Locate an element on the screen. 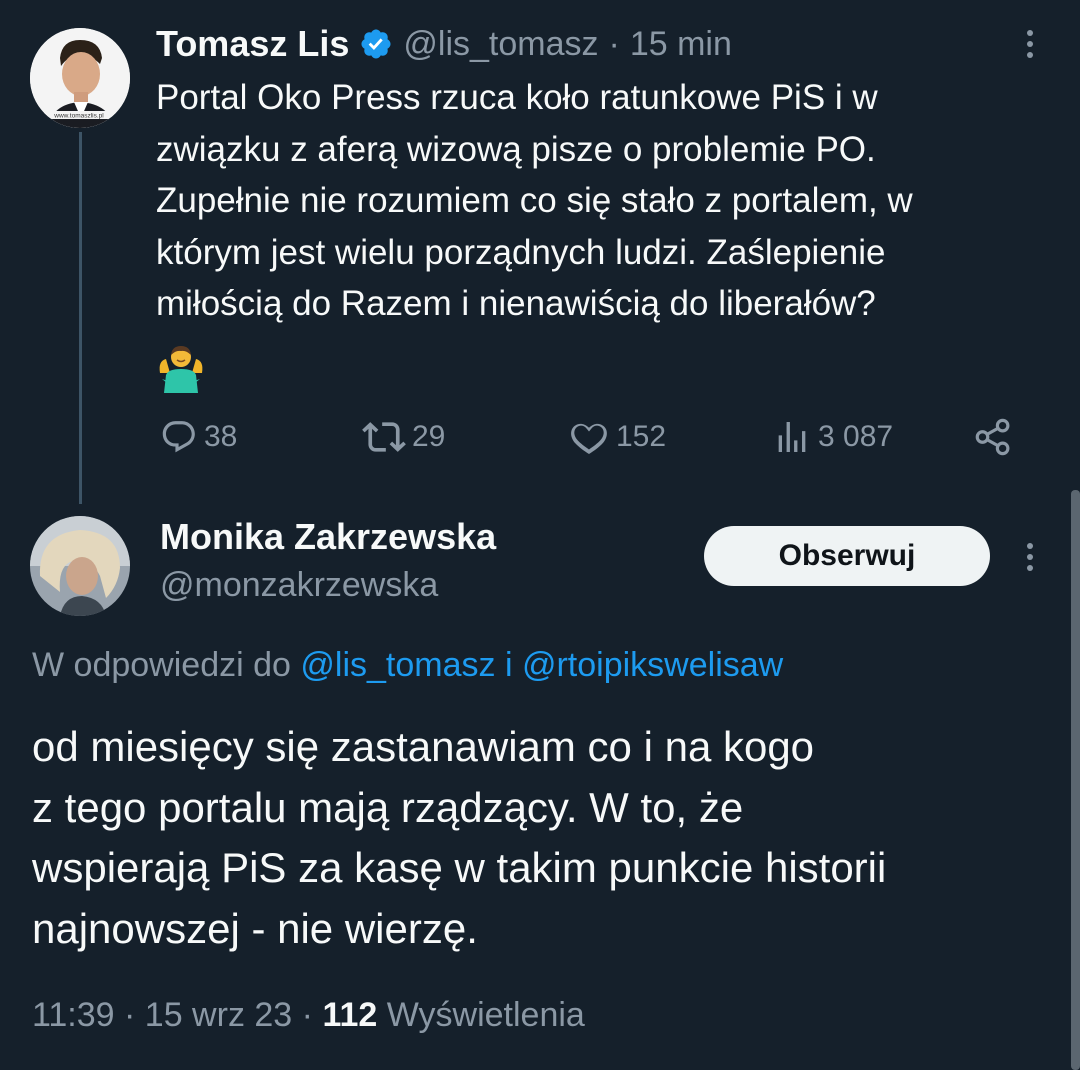 The height and width of the screenshot is (1070, 1080). heart-icon is located at coordinates (589, 439).